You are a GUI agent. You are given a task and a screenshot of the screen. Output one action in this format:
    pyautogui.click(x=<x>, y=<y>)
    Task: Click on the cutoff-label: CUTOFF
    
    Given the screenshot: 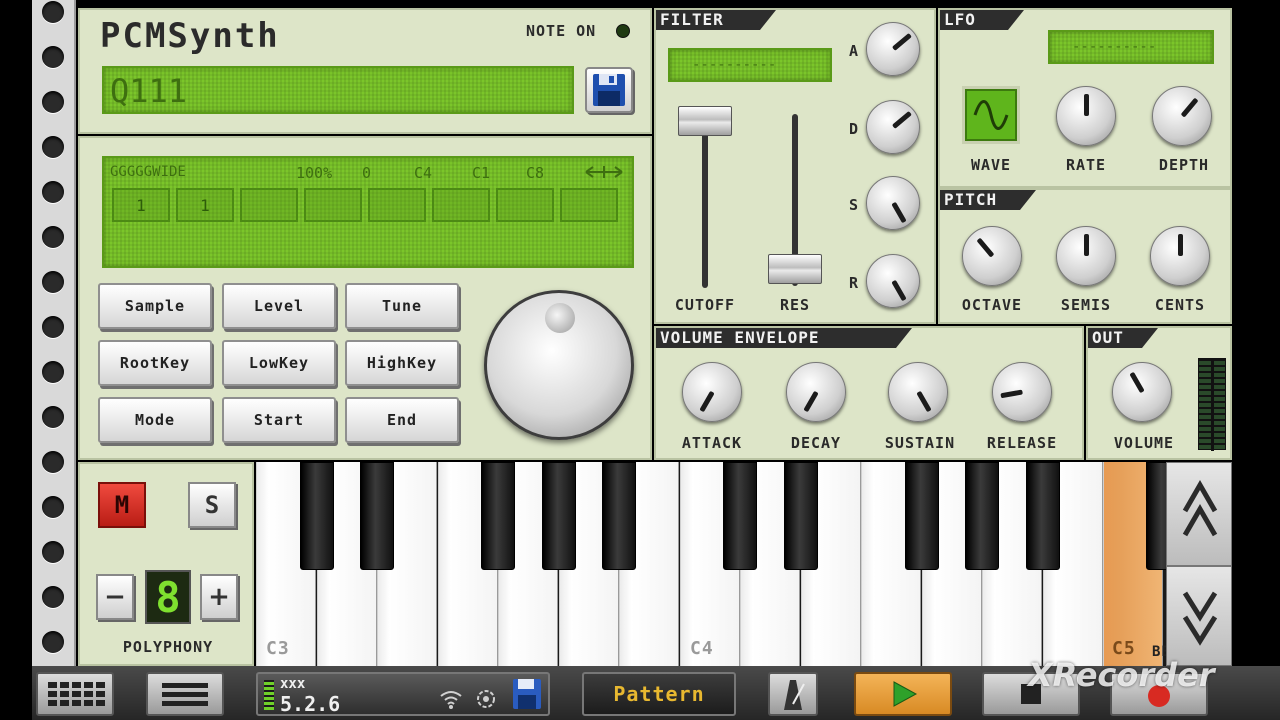 What is the action you would take?
    pyautogui.click(x=705, y=305)
    